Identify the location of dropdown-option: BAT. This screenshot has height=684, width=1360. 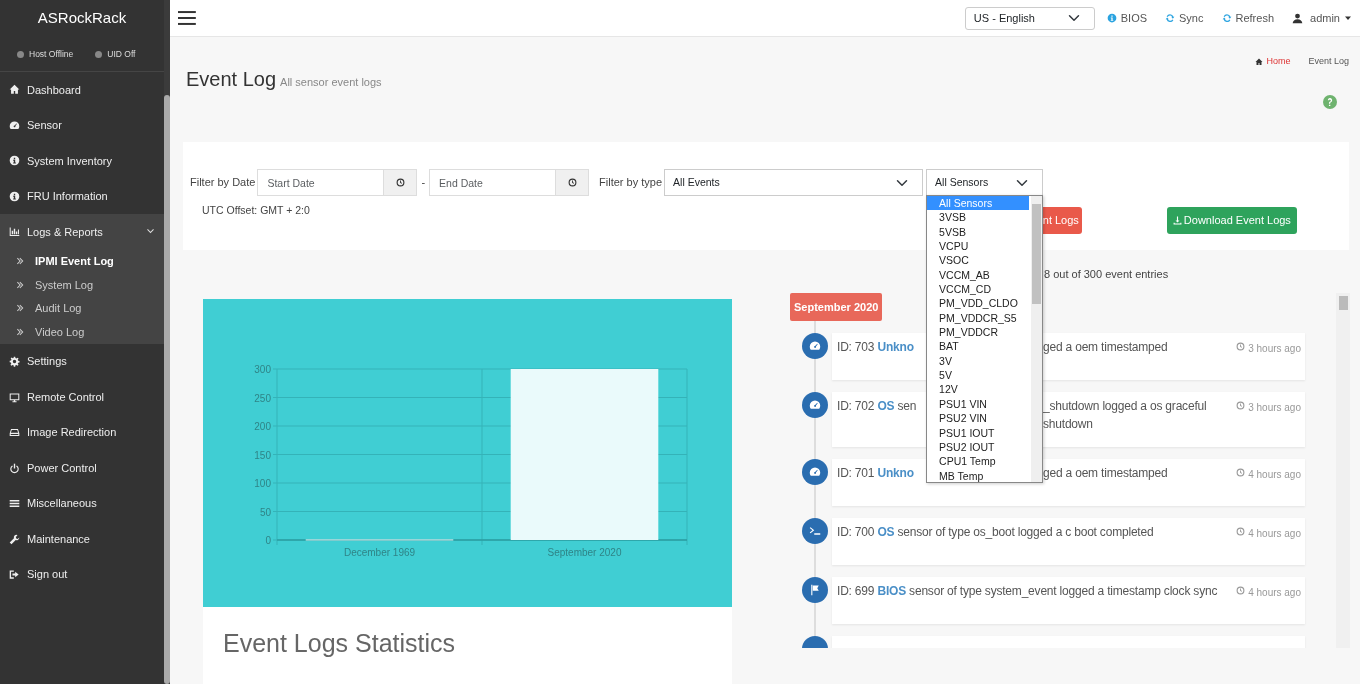
(979, 346).